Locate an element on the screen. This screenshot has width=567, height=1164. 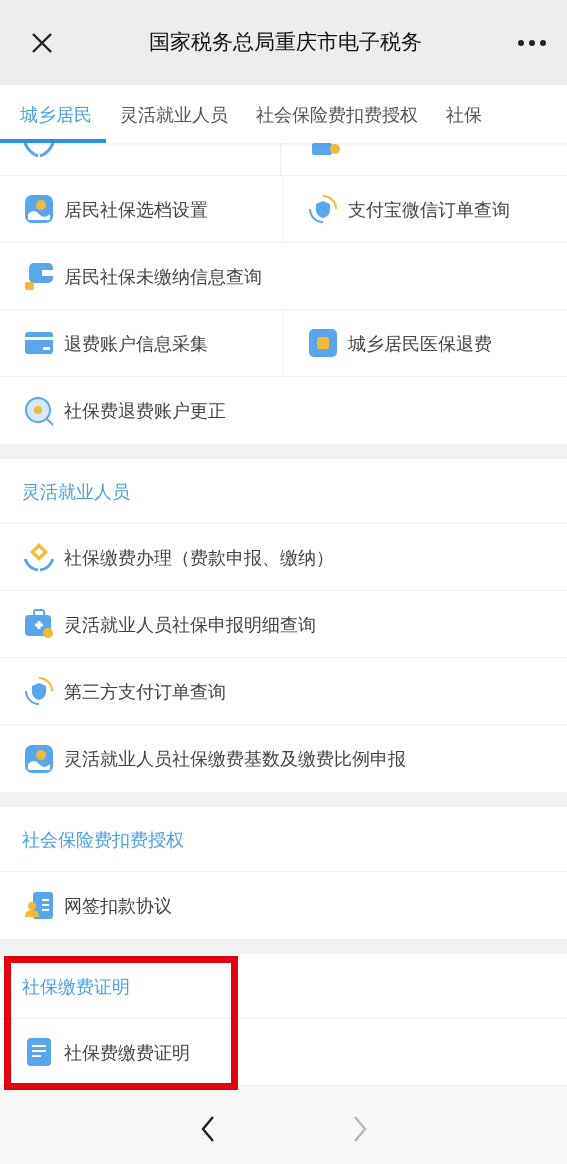
menu-item: 社保缴费办理（费款申报、缴纳） is located at coordinates (199, 557).